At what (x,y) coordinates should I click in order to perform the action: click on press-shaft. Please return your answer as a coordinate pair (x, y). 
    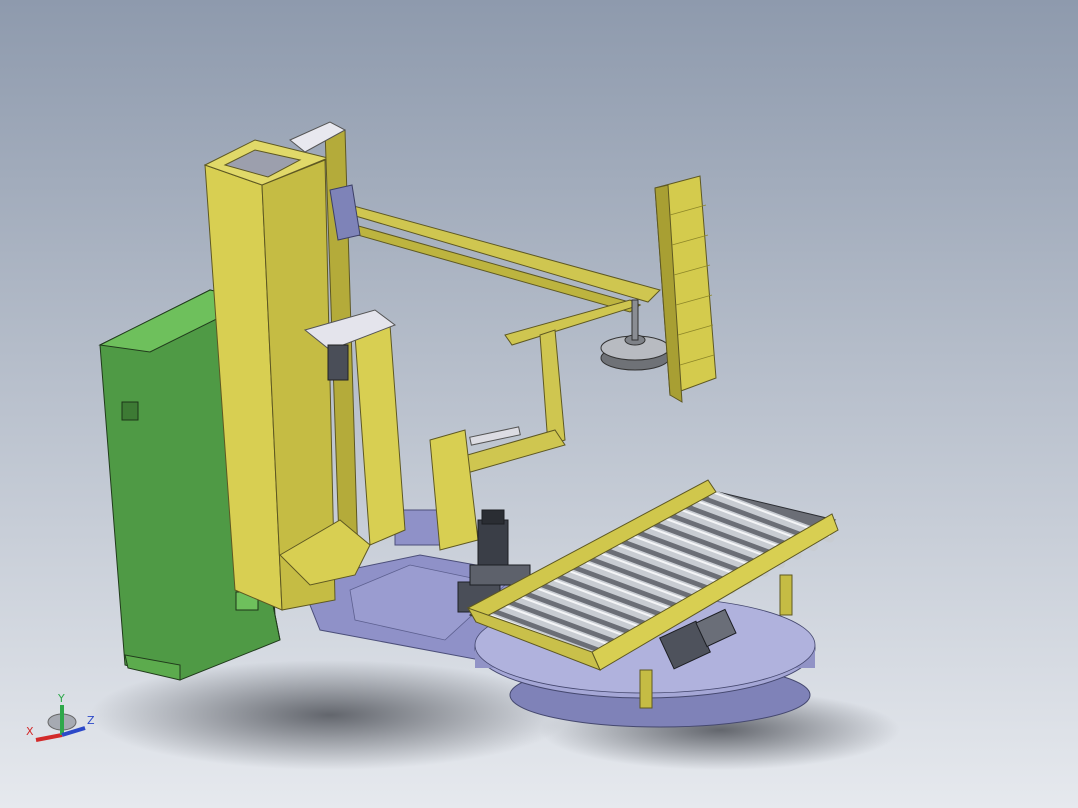
    Looking at the image, I should click on (635, 320).